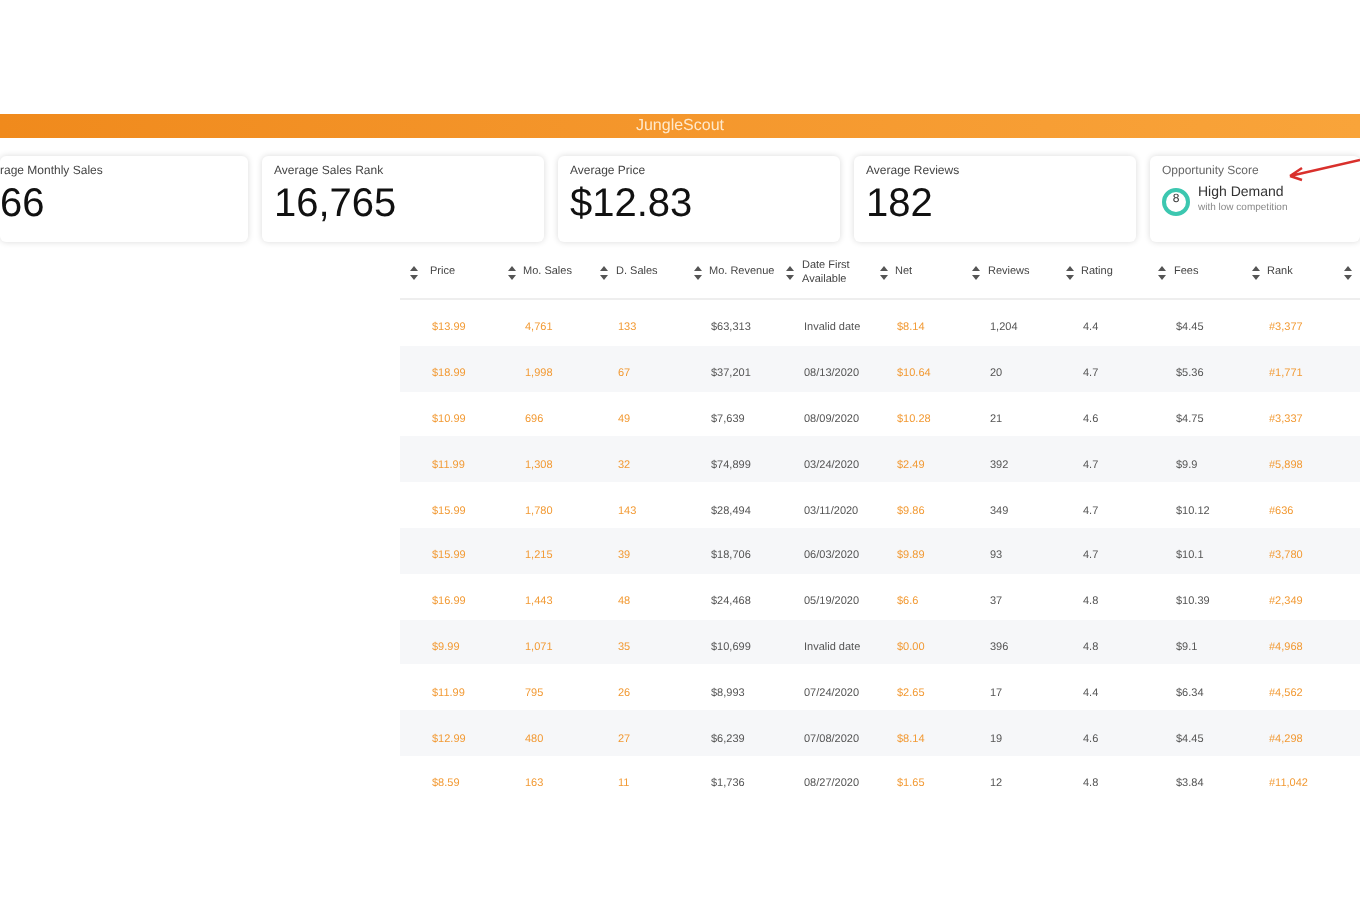 This screenshot has height=912, width=1360. Describe the element at coordinates (23, 204) in the screenshot. I see `stat-value: 66` at that location.